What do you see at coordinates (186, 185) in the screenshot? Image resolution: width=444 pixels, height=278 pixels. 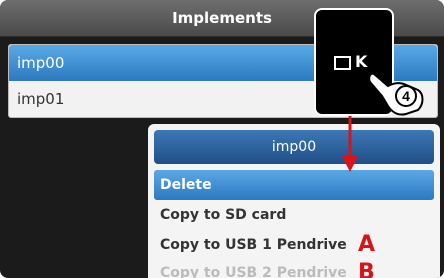 I see `menu-item-label: Delete` at bounding box center [186, 185].